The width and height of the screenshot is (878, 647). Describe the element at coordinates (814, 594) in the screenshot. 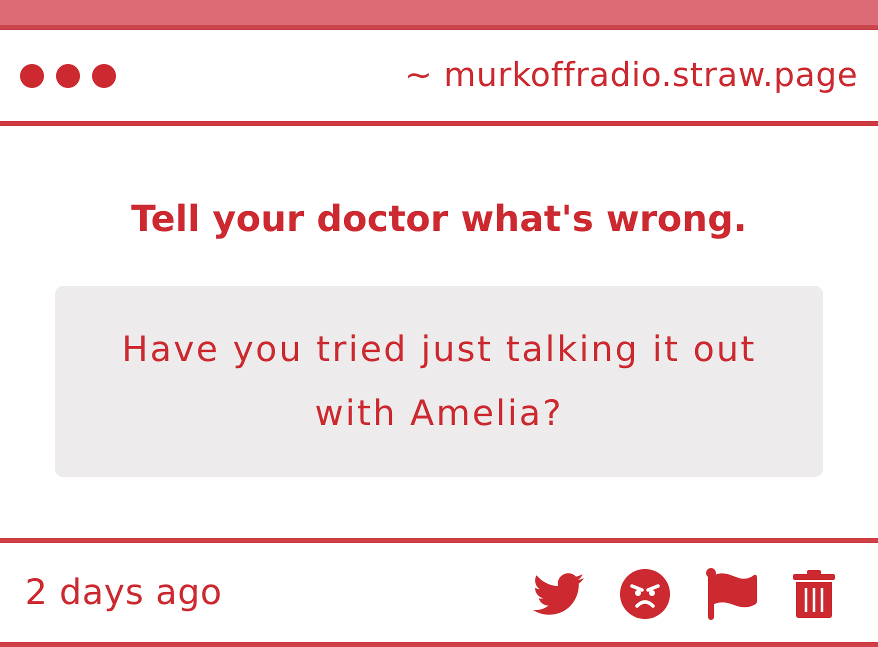

I see `trash-icon` at that location.